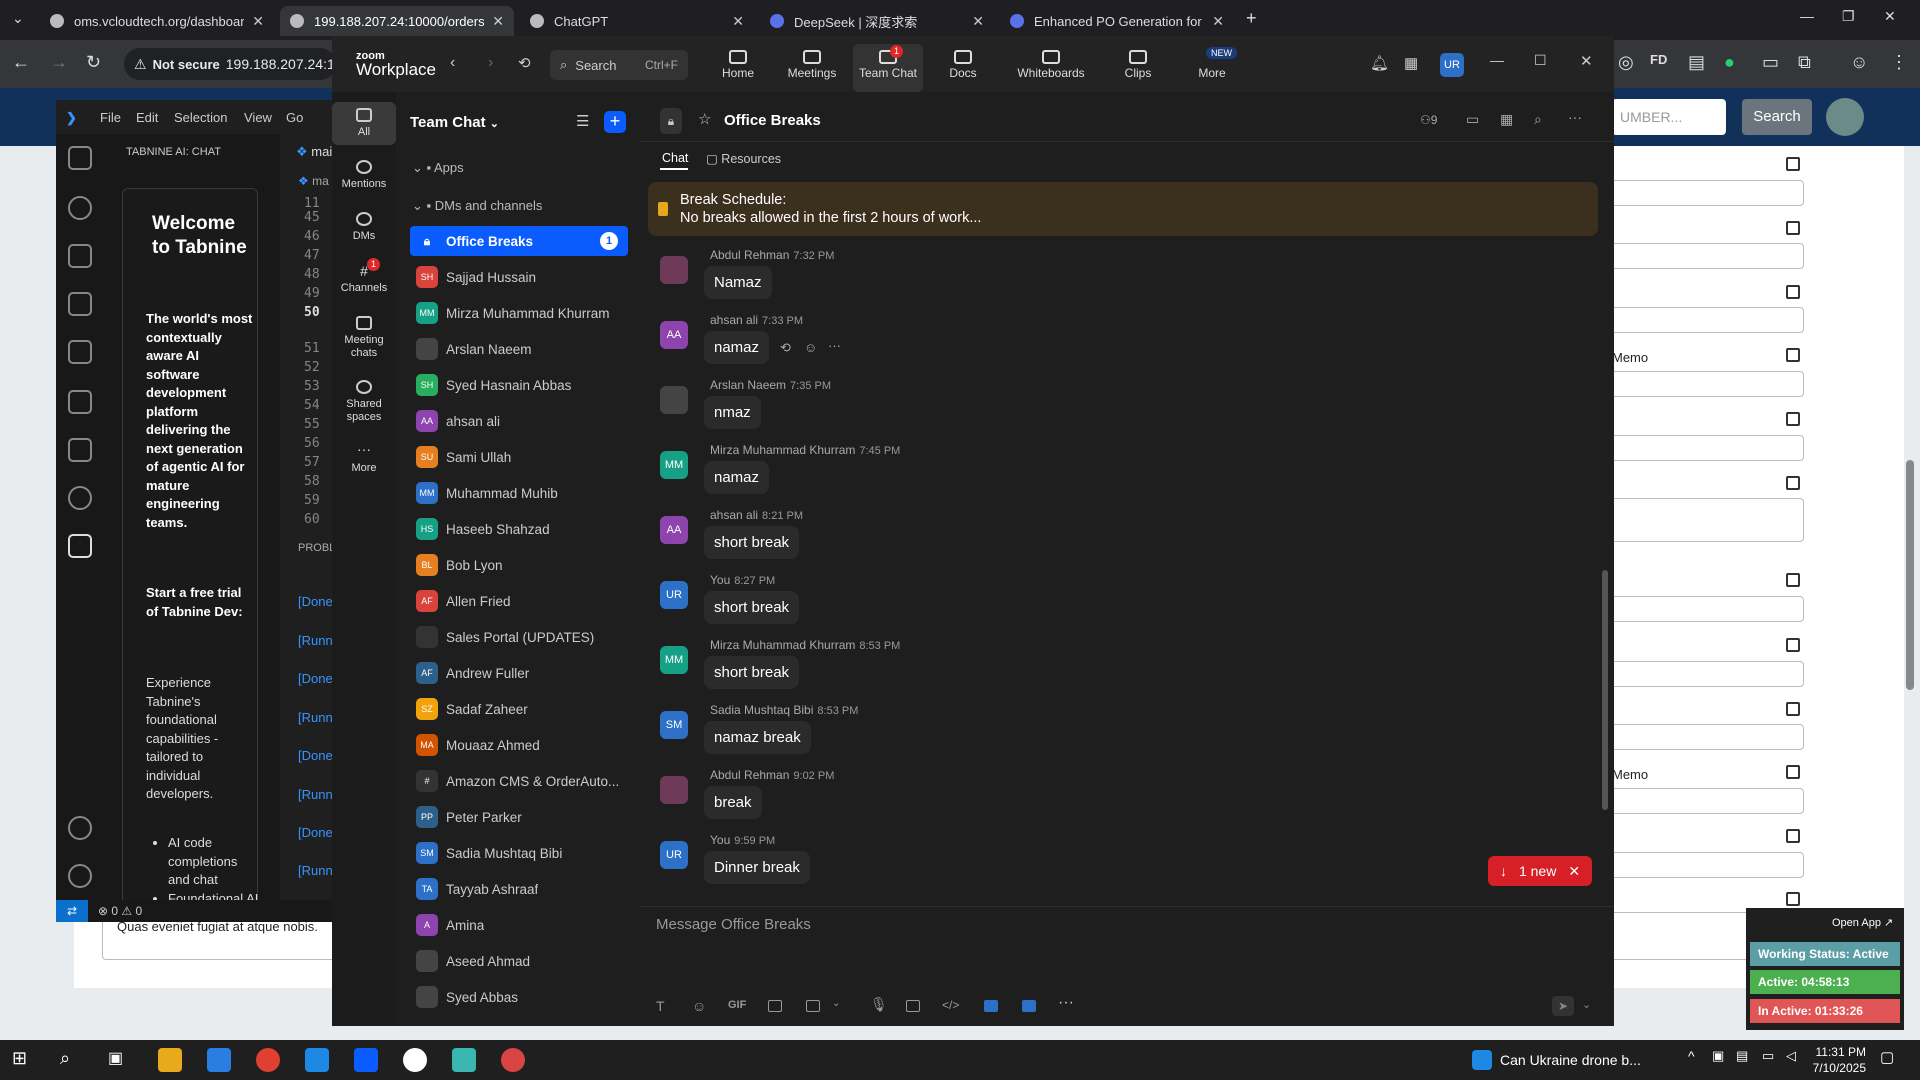  I want to click on extension-icon: ◎, so click(1626, 62).